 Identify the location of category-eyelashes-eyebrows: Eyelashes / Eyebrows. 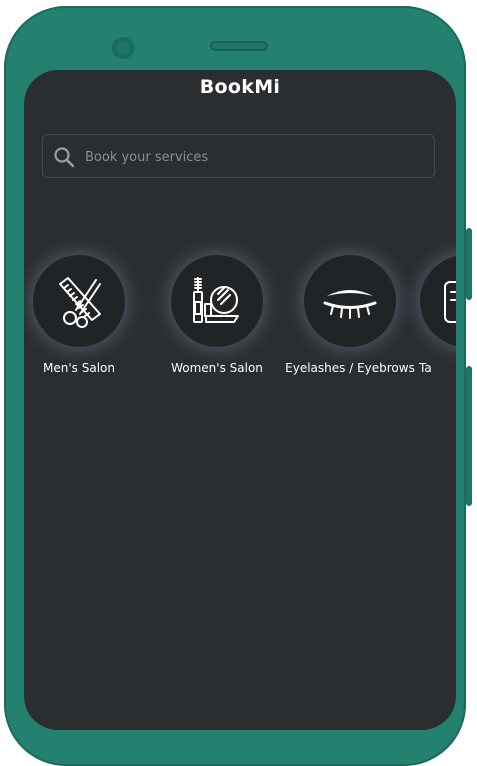
(350, 315).